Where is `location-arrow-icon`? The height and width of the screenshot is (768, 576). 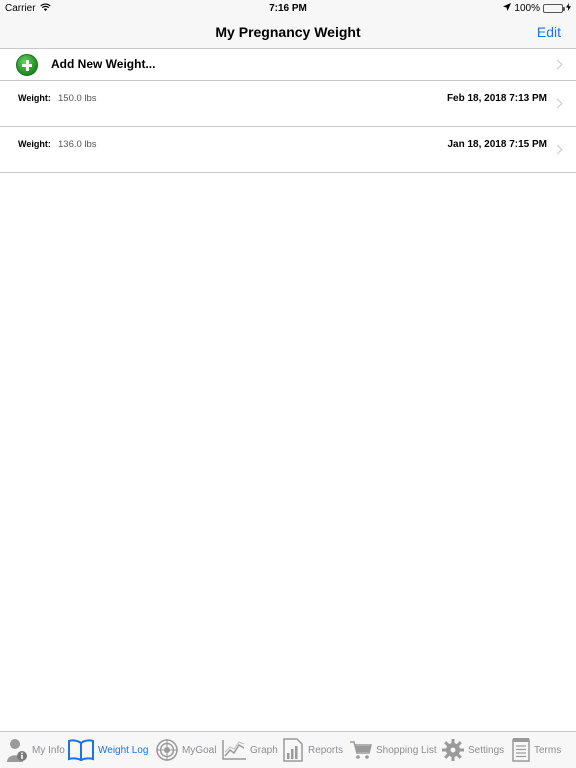 location-arrow-icon is located at coordinates (507, 8).